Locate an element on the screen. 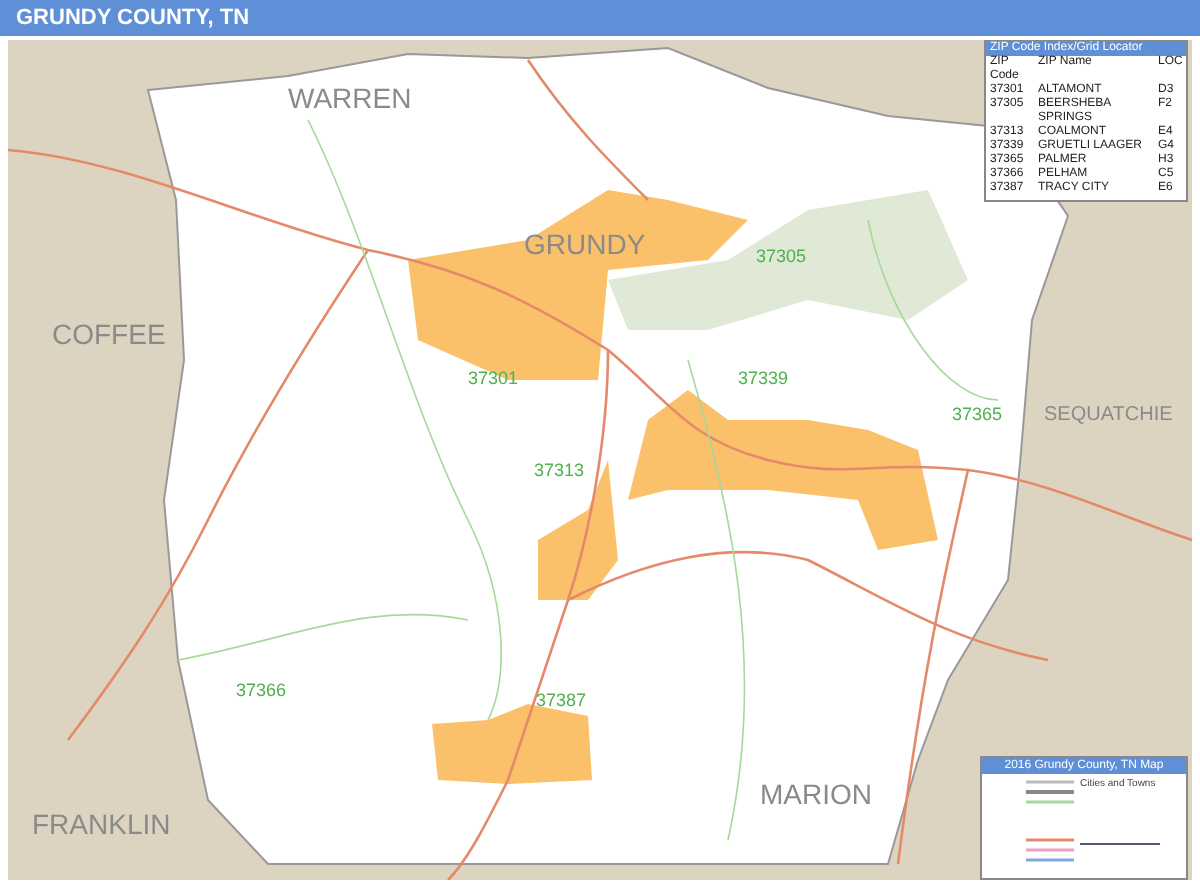 This screenshot has width=1200, height=884. map-title: GRUNDY COUNTY, TN is located at coordinates (133, 18).